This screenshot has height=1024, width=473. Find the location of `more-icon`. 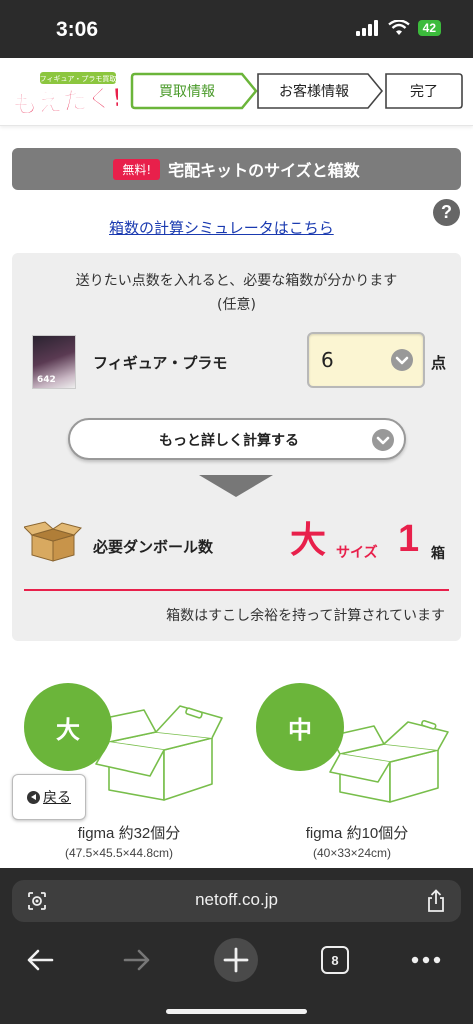

more-icon is located at coordinates (426, 960).